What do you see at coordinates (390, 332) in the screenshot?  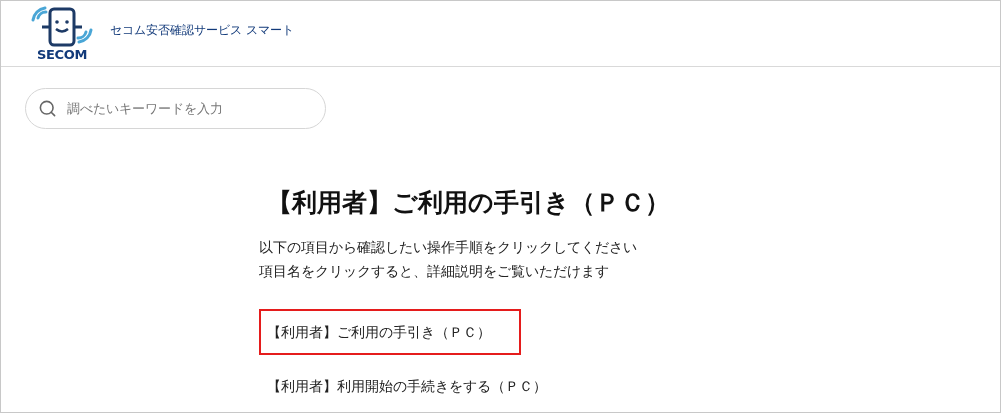 I see `article-link: 【利用者】ご利用の手引き（ＰＣ）` at bounding box center [390, 332].